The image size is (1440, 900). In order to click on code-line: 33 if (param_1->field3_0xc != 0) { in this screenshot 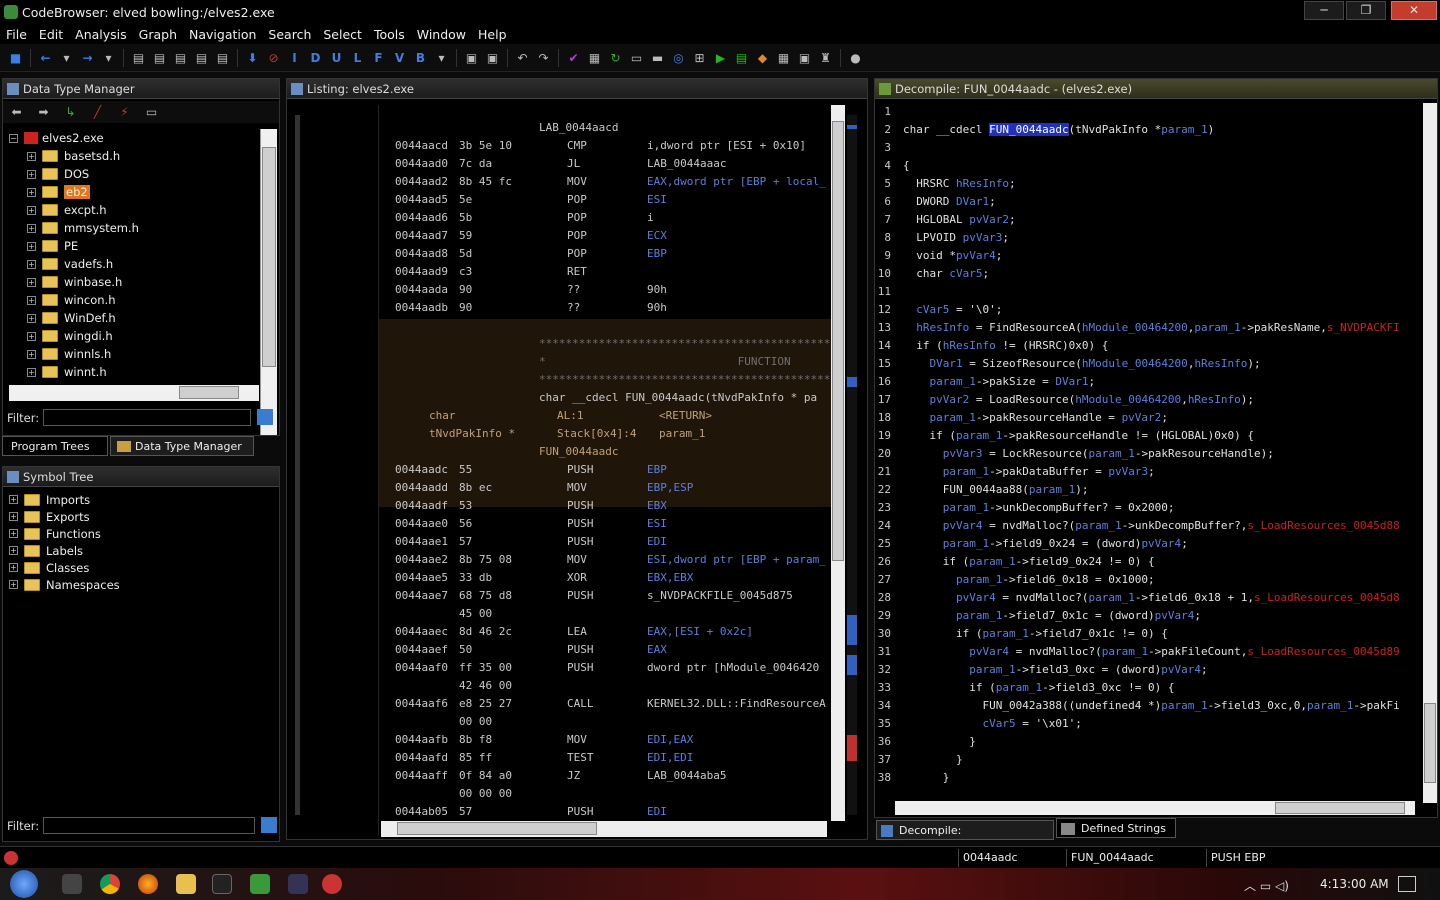, I will do `click(1149, 688)`.